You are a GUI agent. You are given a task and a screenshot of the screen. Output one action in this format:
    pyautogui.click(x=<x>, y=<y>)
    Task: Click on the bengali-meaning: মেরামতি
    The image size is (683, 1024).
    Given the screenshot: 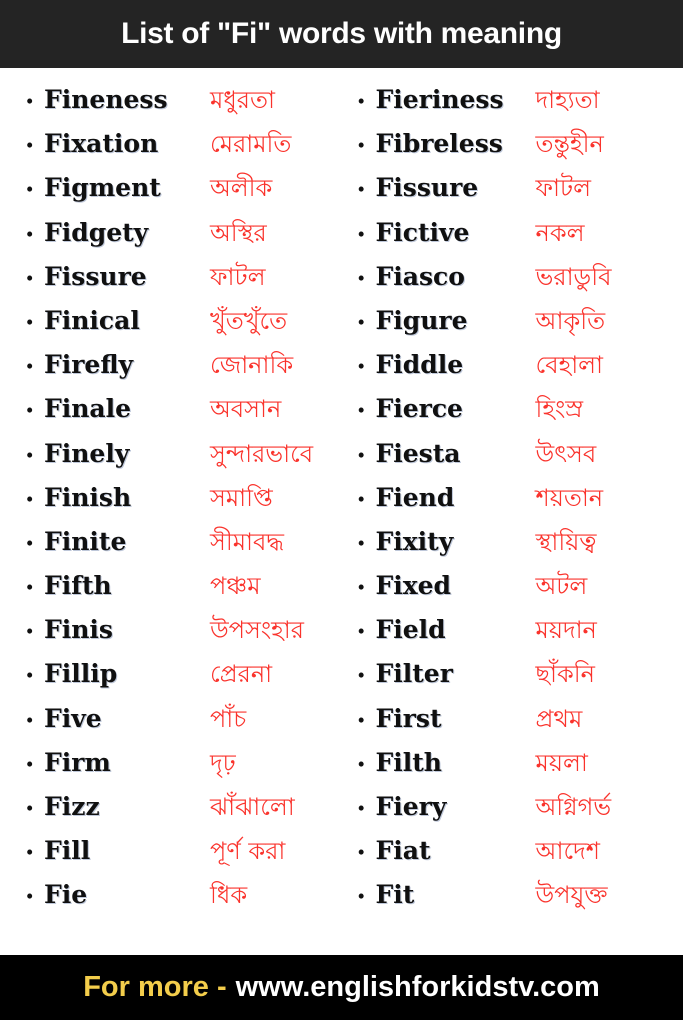 What is the action you would take?
    pyautogui.click(x=251, y=144)
    